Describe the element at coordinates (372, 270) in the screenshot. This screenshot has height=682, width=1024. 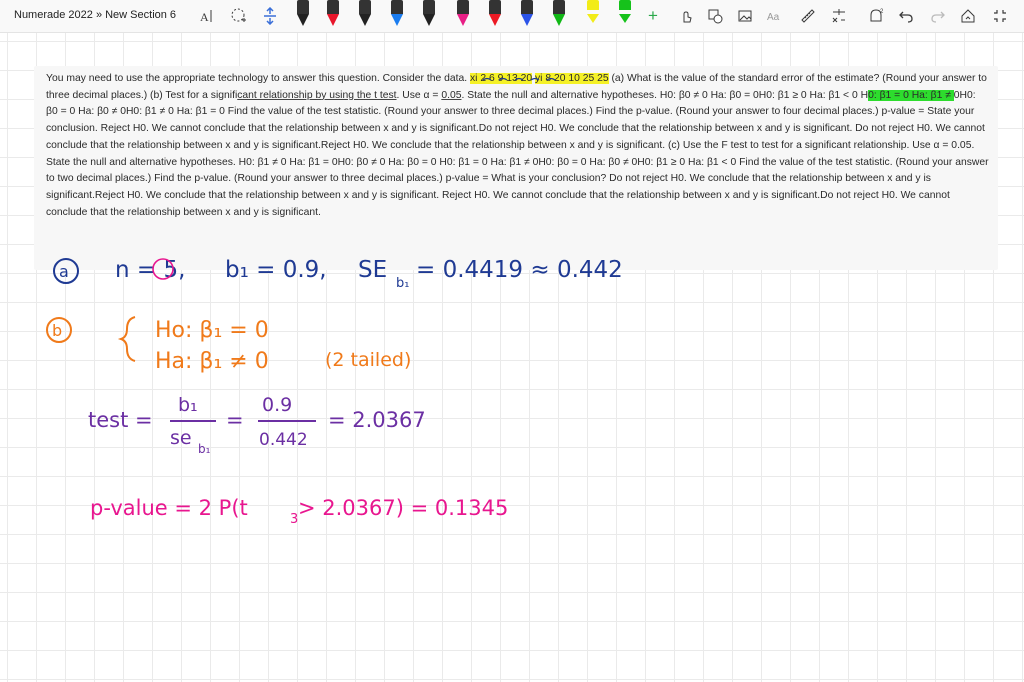
I see `se-label: SE` at that location.